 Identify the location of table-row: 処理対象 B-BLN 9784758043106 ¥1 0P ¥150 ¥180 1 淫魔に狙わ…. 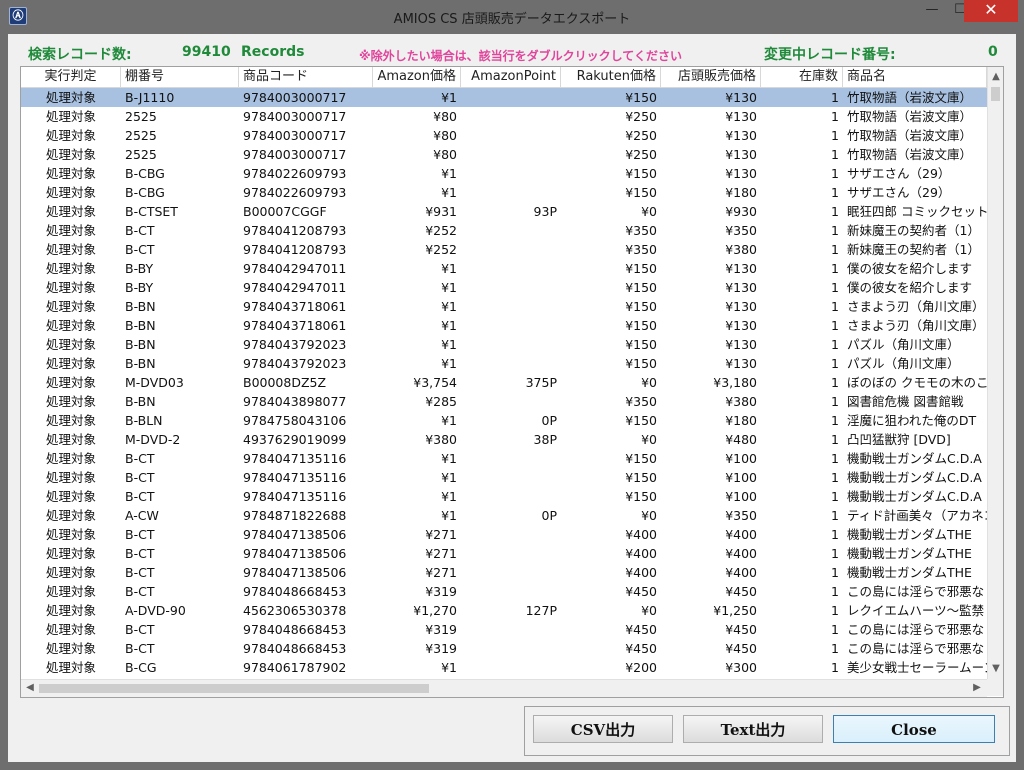
(504, 420).